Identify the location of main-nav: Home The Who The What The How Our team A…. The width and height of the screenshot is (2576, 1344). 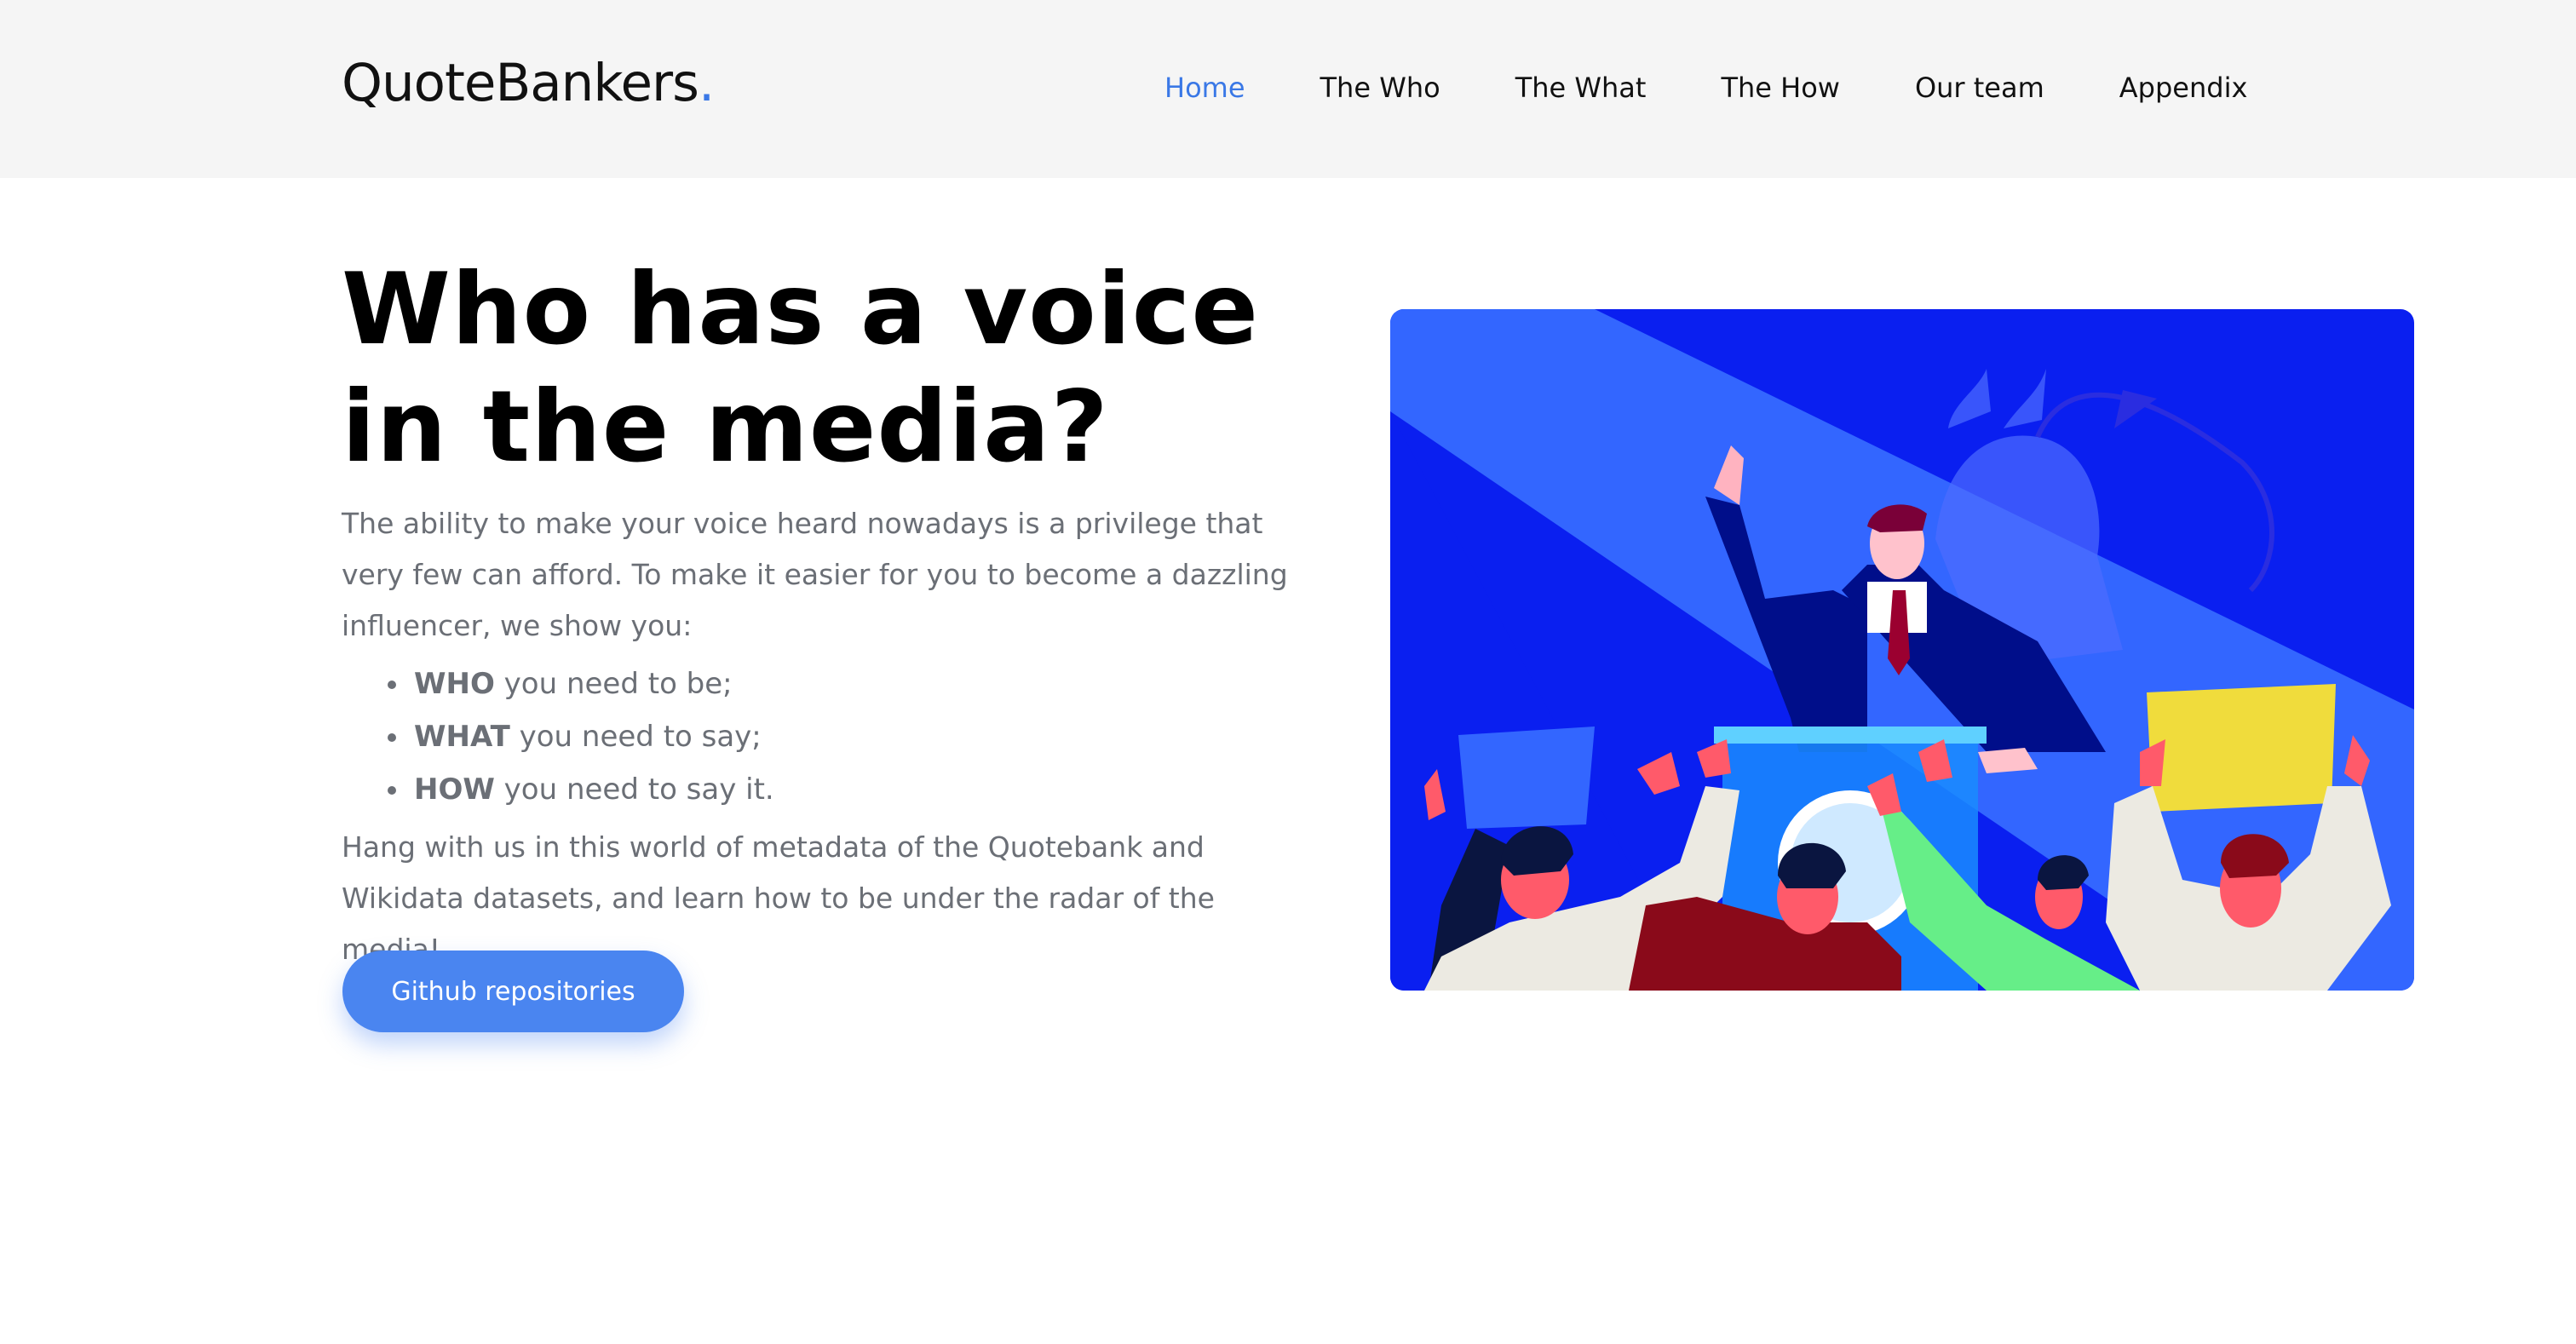
(1705, 88).